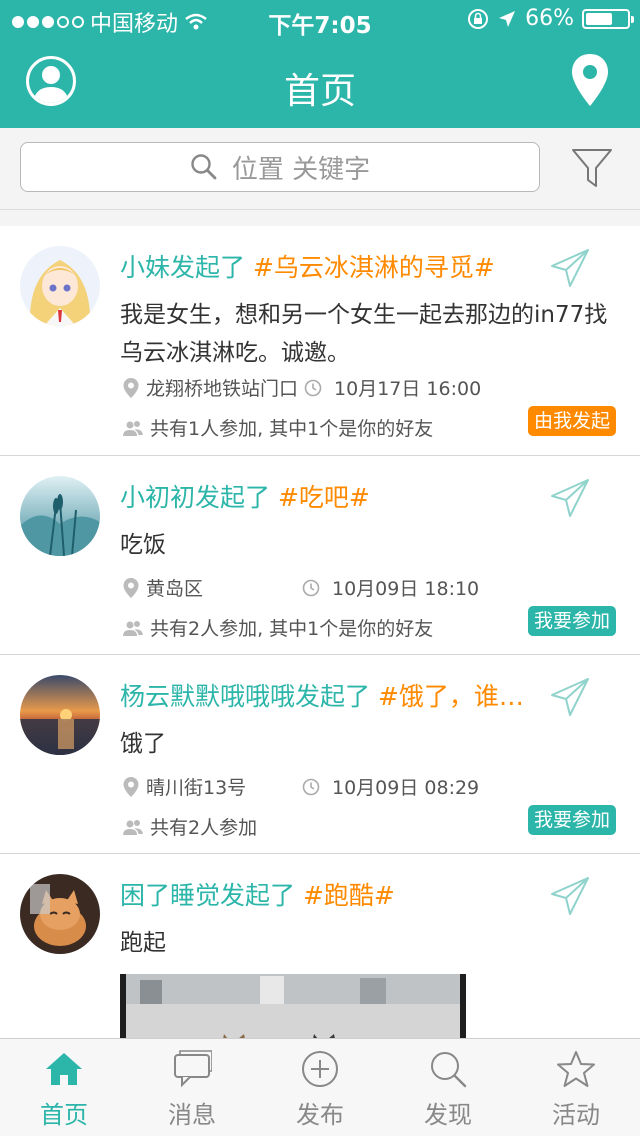 The width and height of the screenshot is (640, 1136). I want to click on tab-home: 首页, so click(64, 1087).